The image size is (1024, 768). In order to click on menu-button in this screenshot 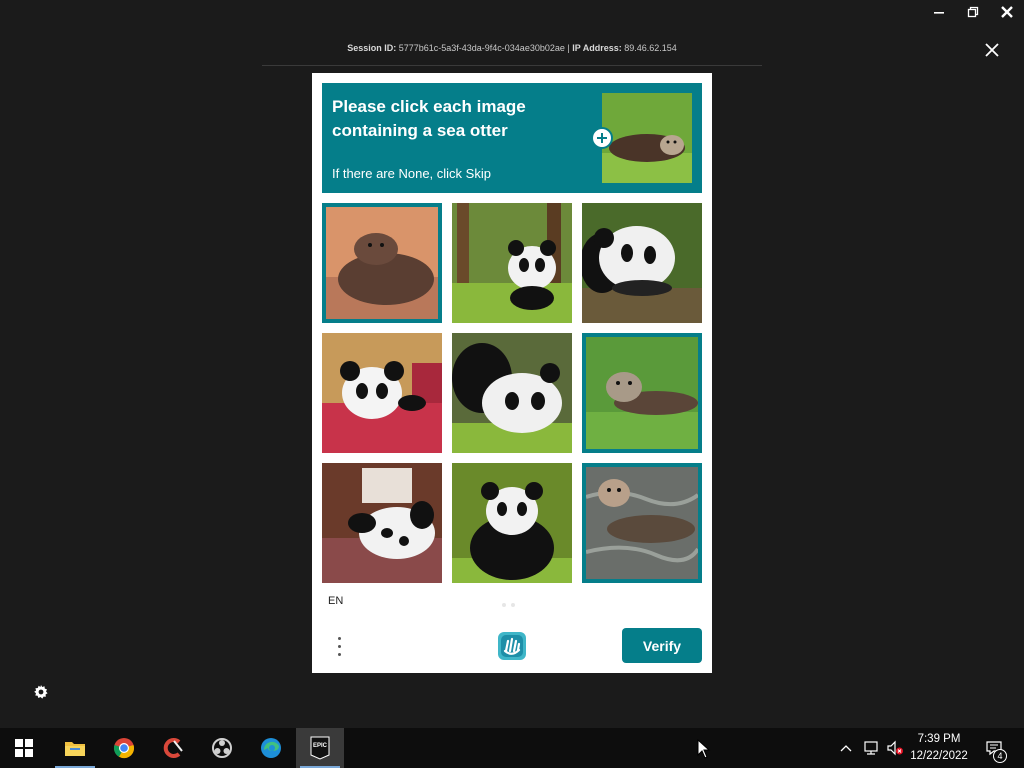, I will do `click(339, 646)`.